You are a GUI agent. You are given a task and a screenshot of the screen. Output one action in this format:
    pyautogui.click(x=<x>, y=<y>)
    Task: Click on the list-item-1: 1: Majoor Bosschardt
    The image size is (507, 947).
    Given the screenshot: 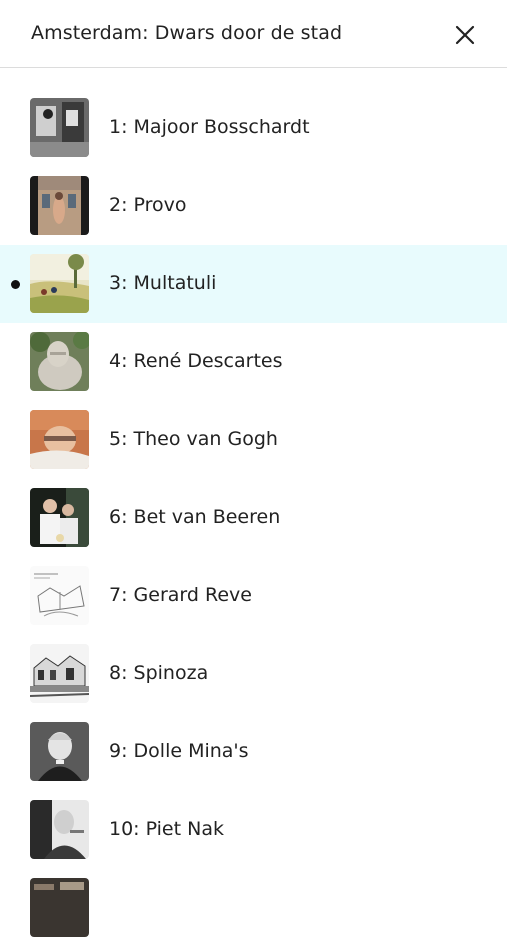 What is the action you would take?
    pyautogui.click(x=253, y=128)
    